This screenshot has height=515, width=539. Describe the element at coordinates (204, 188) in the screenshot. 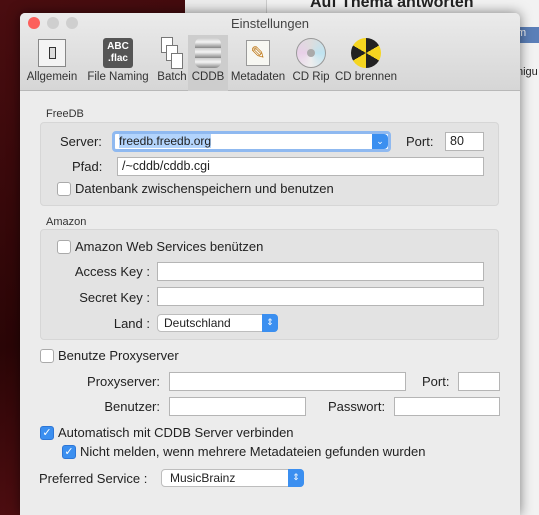

I see `cache-label: Datenbank zwischenspeichern und benutzen` at that location.